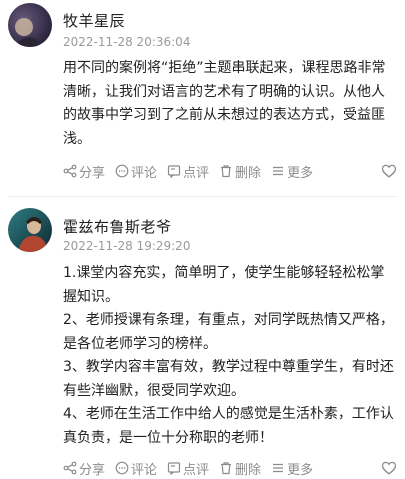 Image resolution: width=405 pixels, height=479 pixels. Describe the element at coordinates (224, 285) in the screenshot. I see `comment-paragraph: 1.课堂内容充实，简单明了，使学生能够轻轻松松掌握知识。` at that location.